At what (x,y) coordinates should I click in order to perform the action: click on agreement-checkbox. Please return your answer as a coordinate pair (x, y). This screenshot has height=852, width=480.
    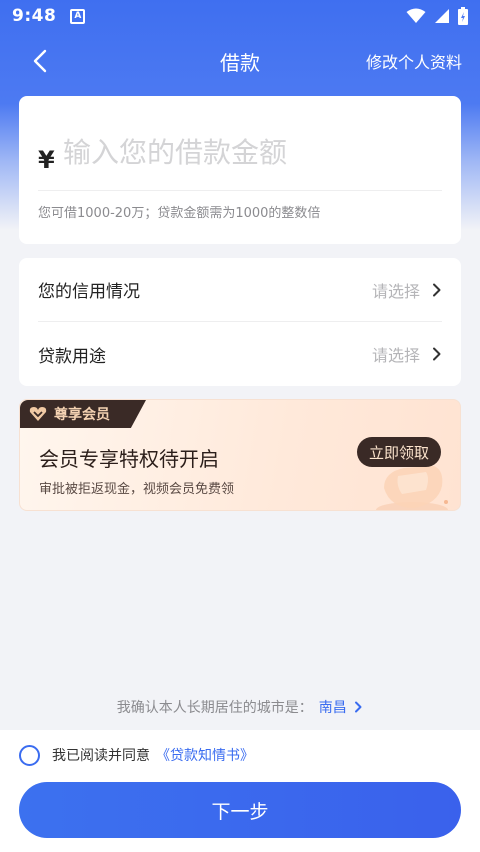
    Looking at the image, I should click on (29, 755).